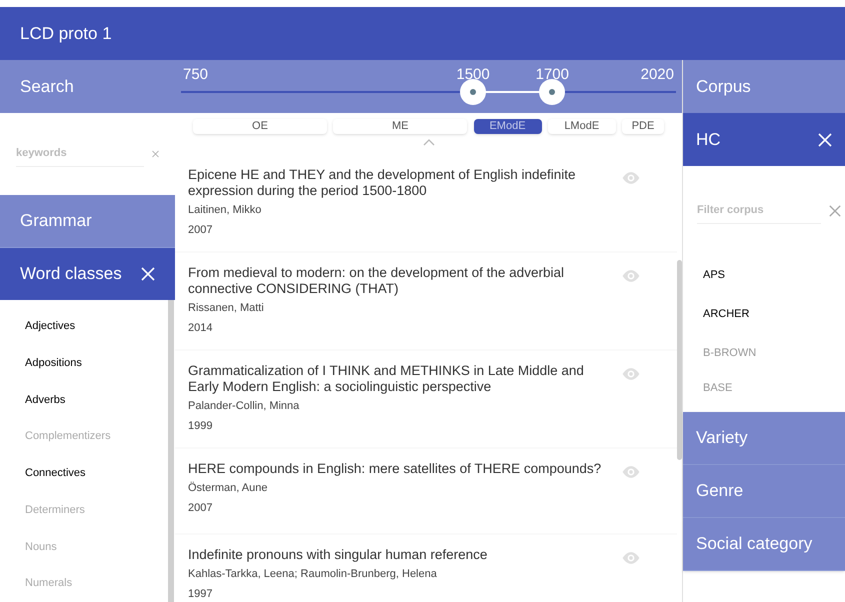 This screenshot has height=602, width=845. What do you see at coordinates (582, 126) in the screenshot?
I see `period-button: LModE` at bounding box center [582, 126].